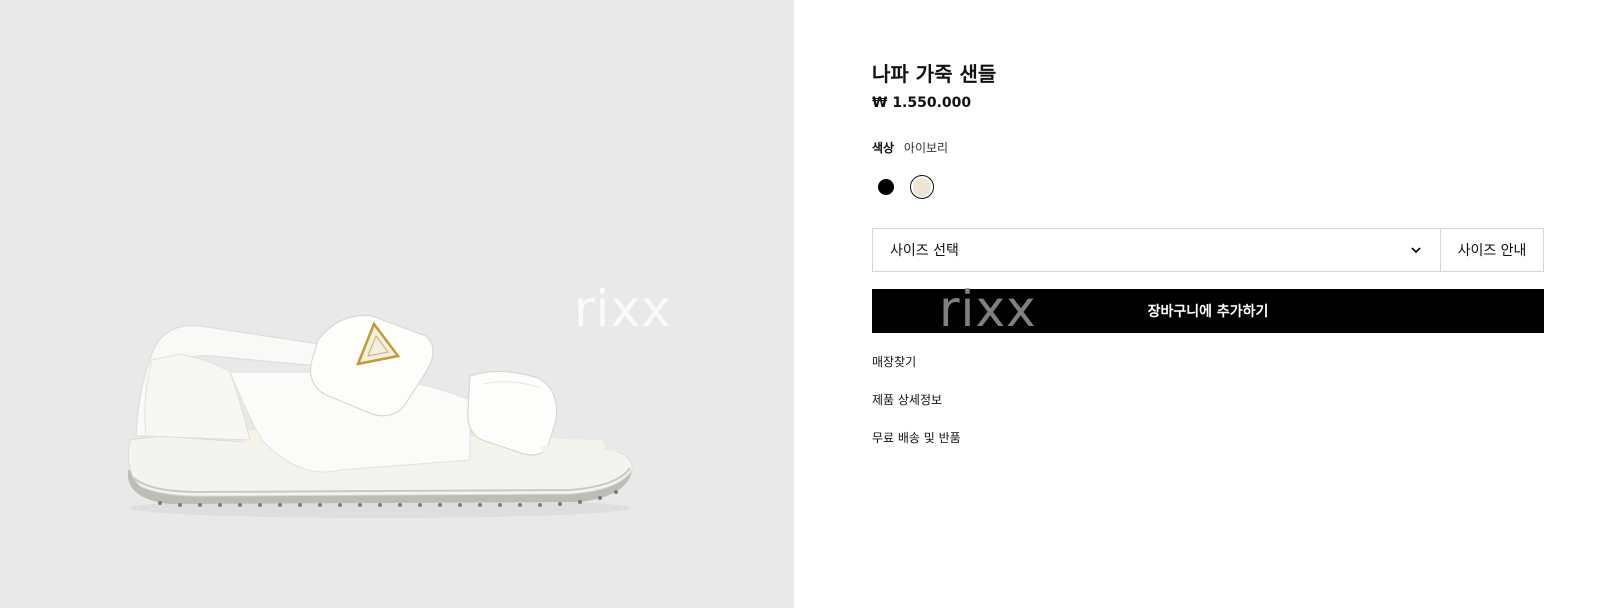  I want to click on size-row: 사이즈 선택 사이즈 안내, so click(1208, 250).